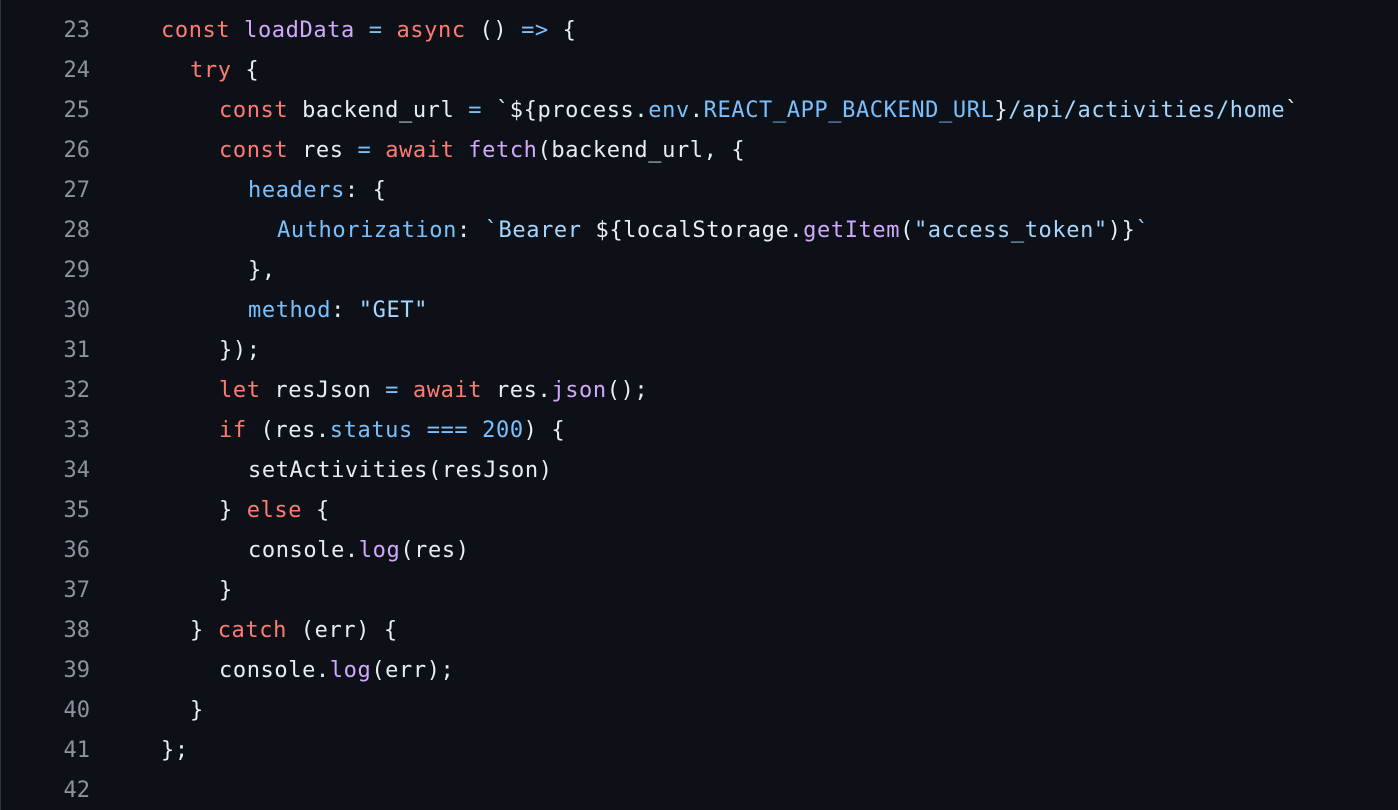 The width and height of the screenshot is (1398, 810). What do you see at coordinates (323, 150) in the screenshot?
I see `code-token: res` at bounding box center [323, 150].